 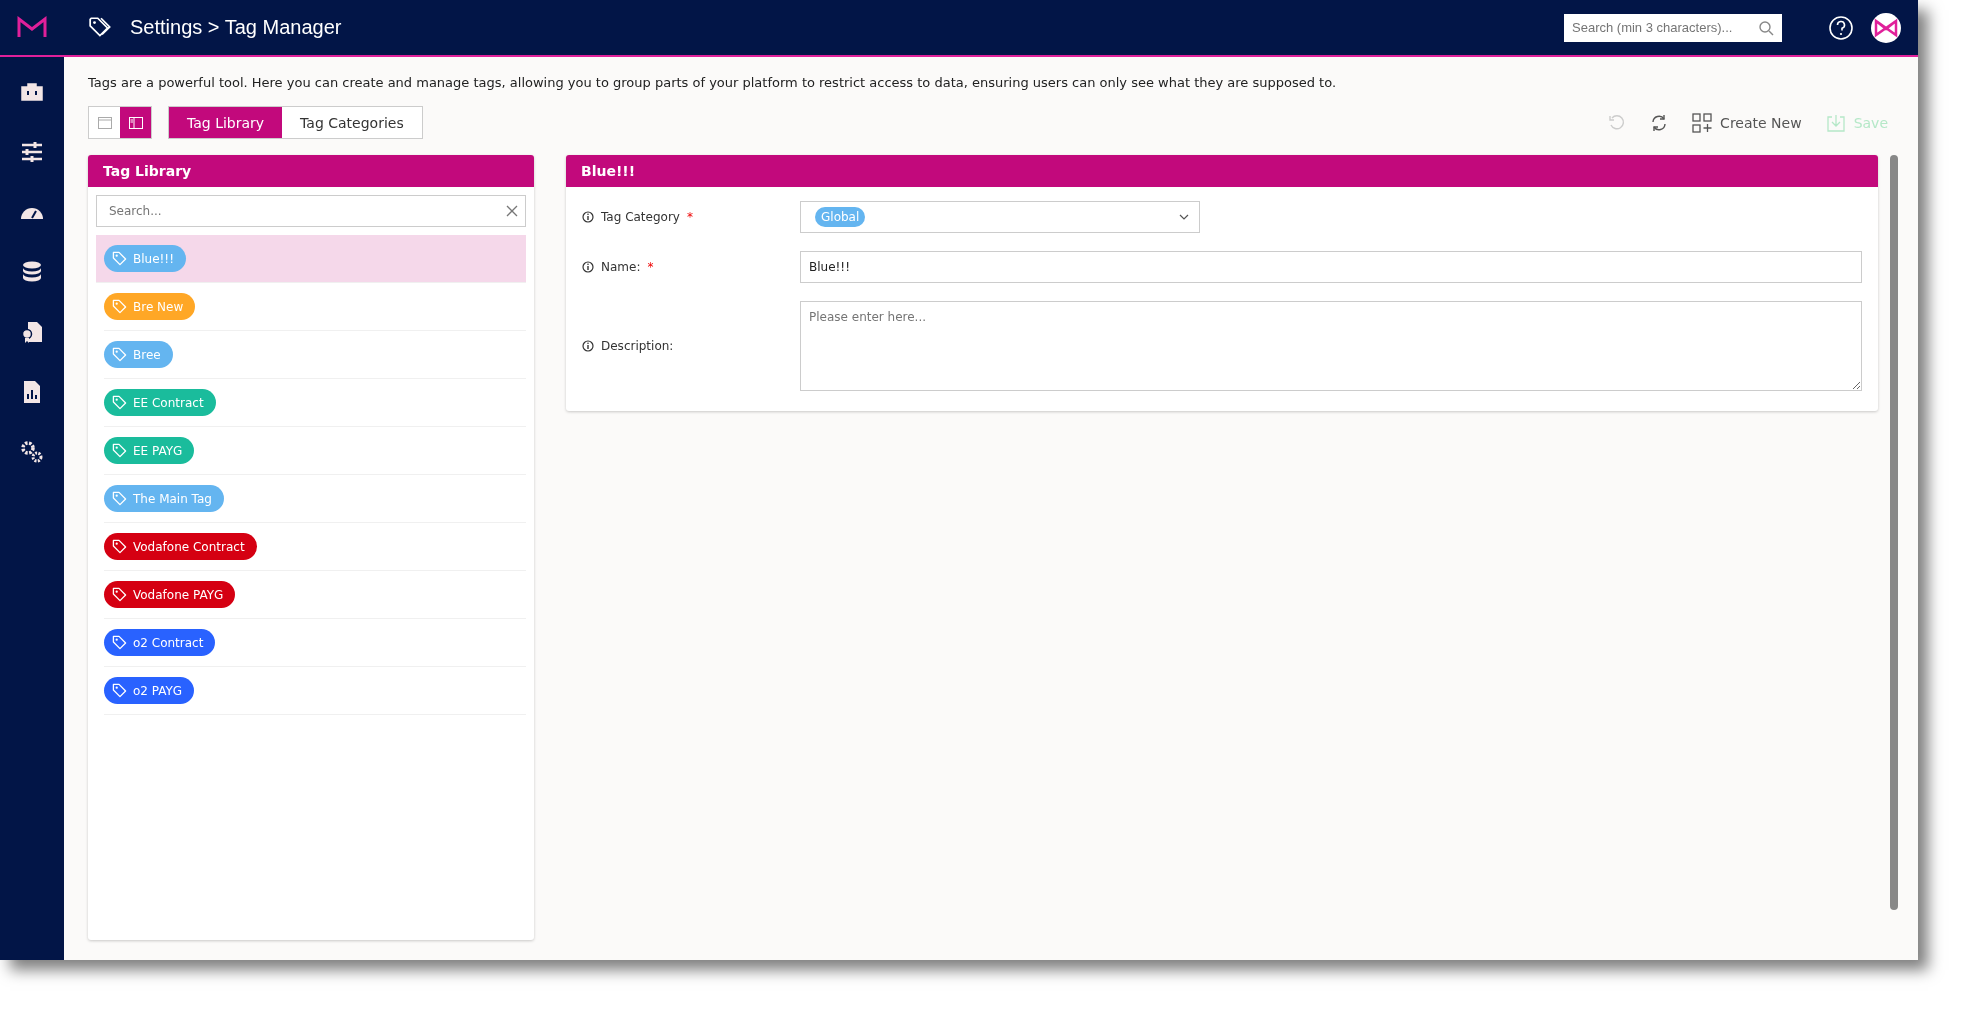 What do you see at coordinates (32, 27) in the screenshot?
I see `logo-icon` at bounding box center [32, 27].